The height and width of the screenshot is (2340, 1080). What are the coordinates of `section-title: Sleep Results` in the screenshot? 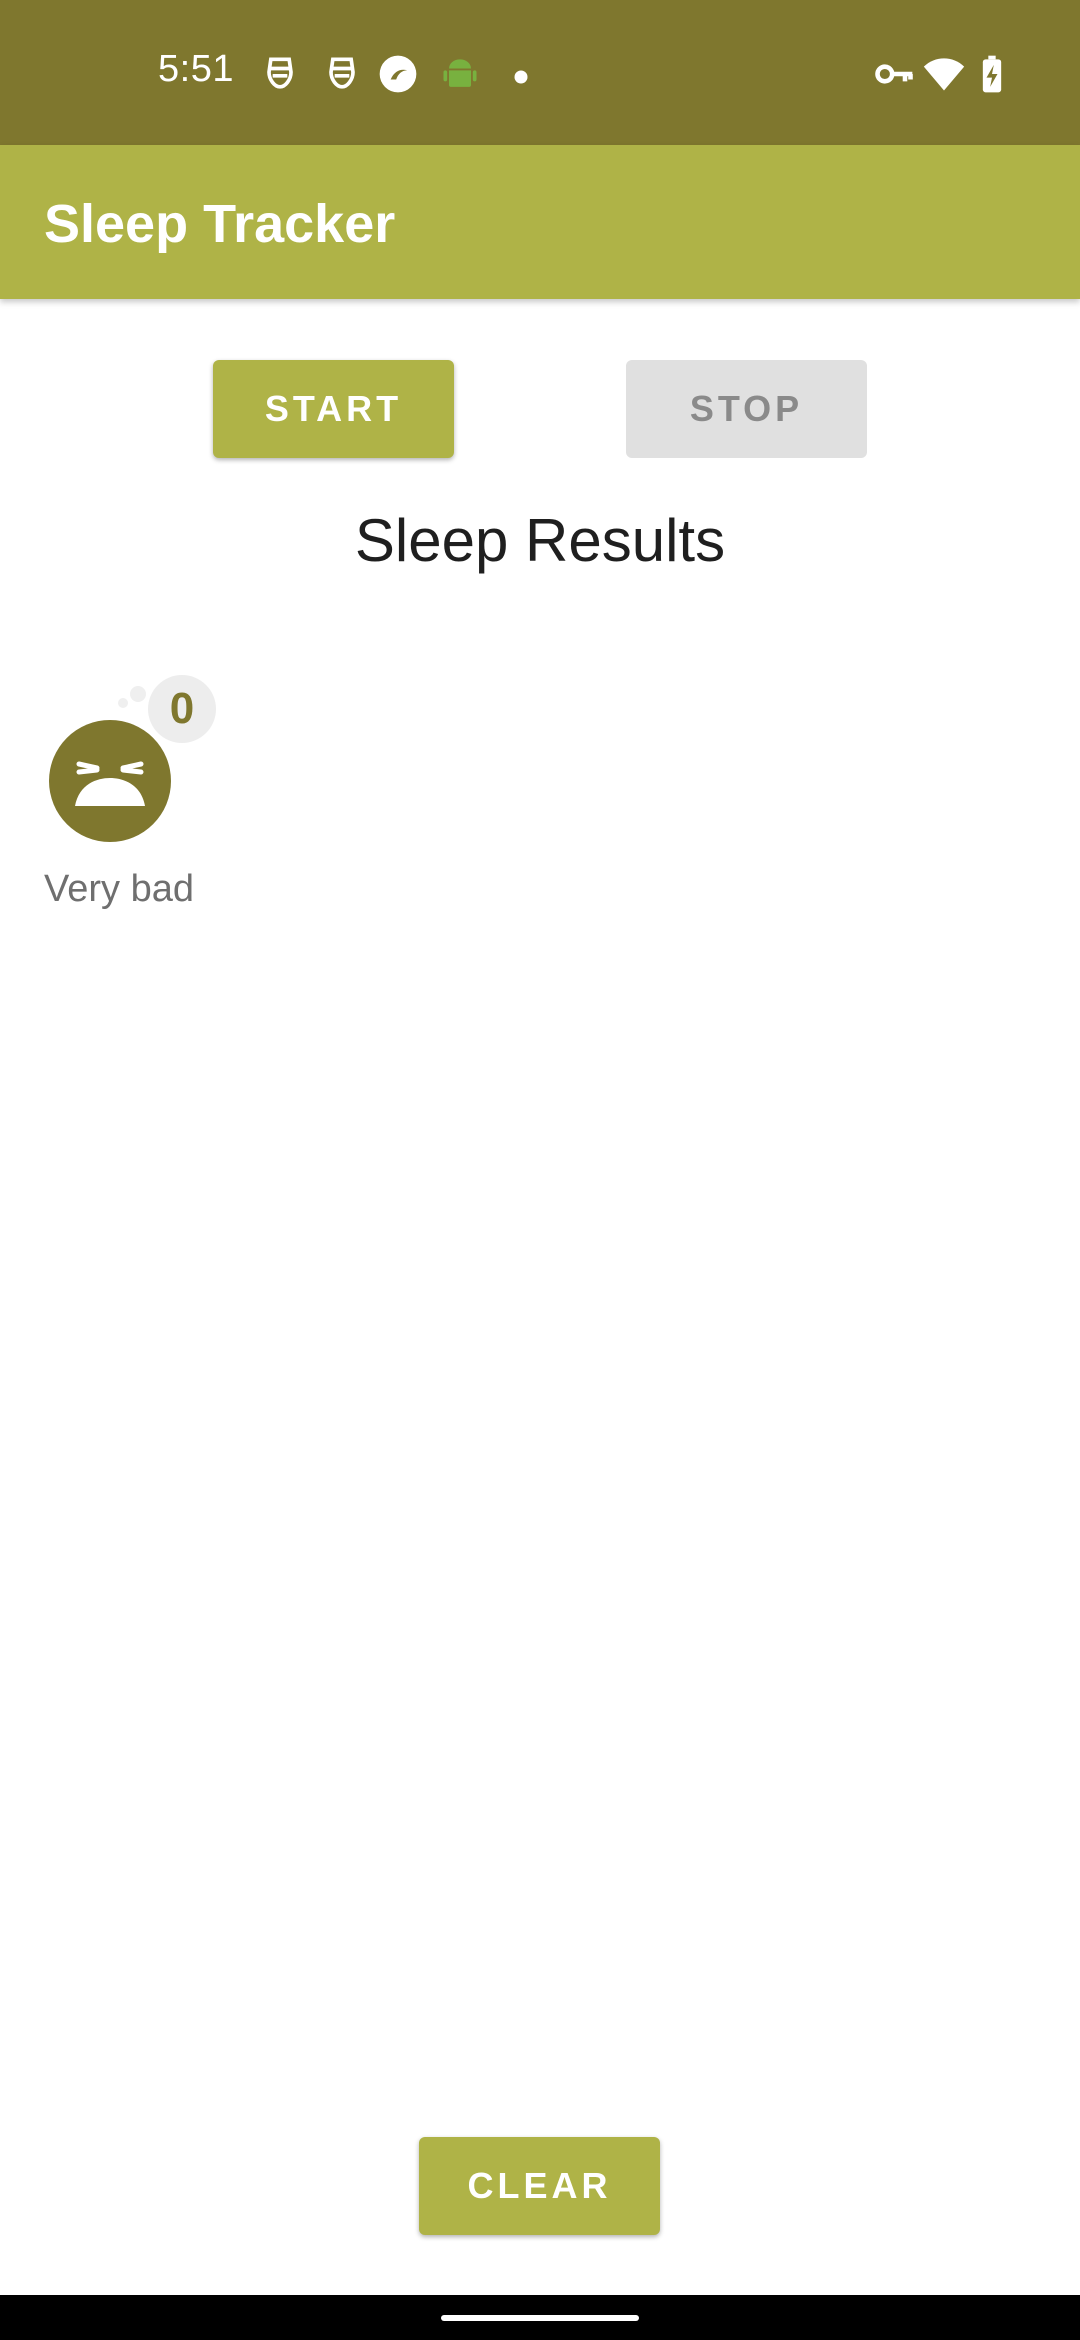 It's located at (540, 540).